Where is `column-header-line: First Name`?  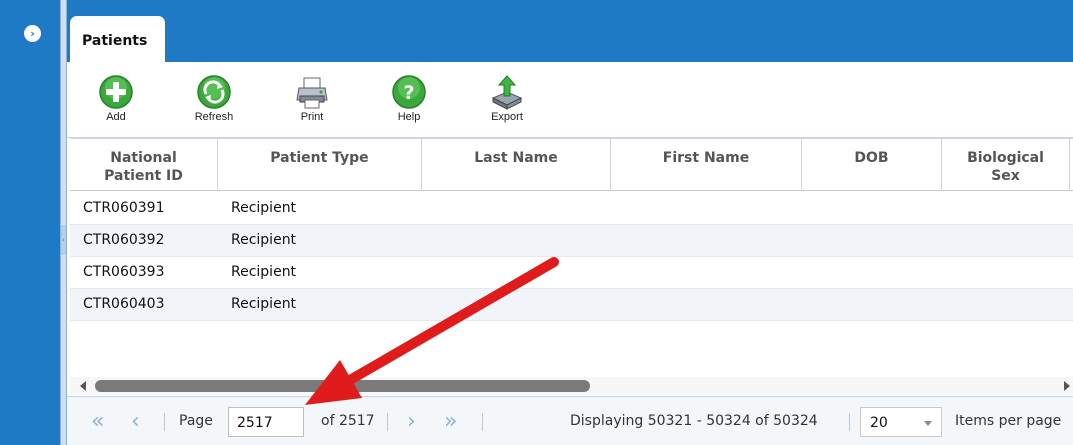 column-header-line: First Name is located at coordinates (706, 158).